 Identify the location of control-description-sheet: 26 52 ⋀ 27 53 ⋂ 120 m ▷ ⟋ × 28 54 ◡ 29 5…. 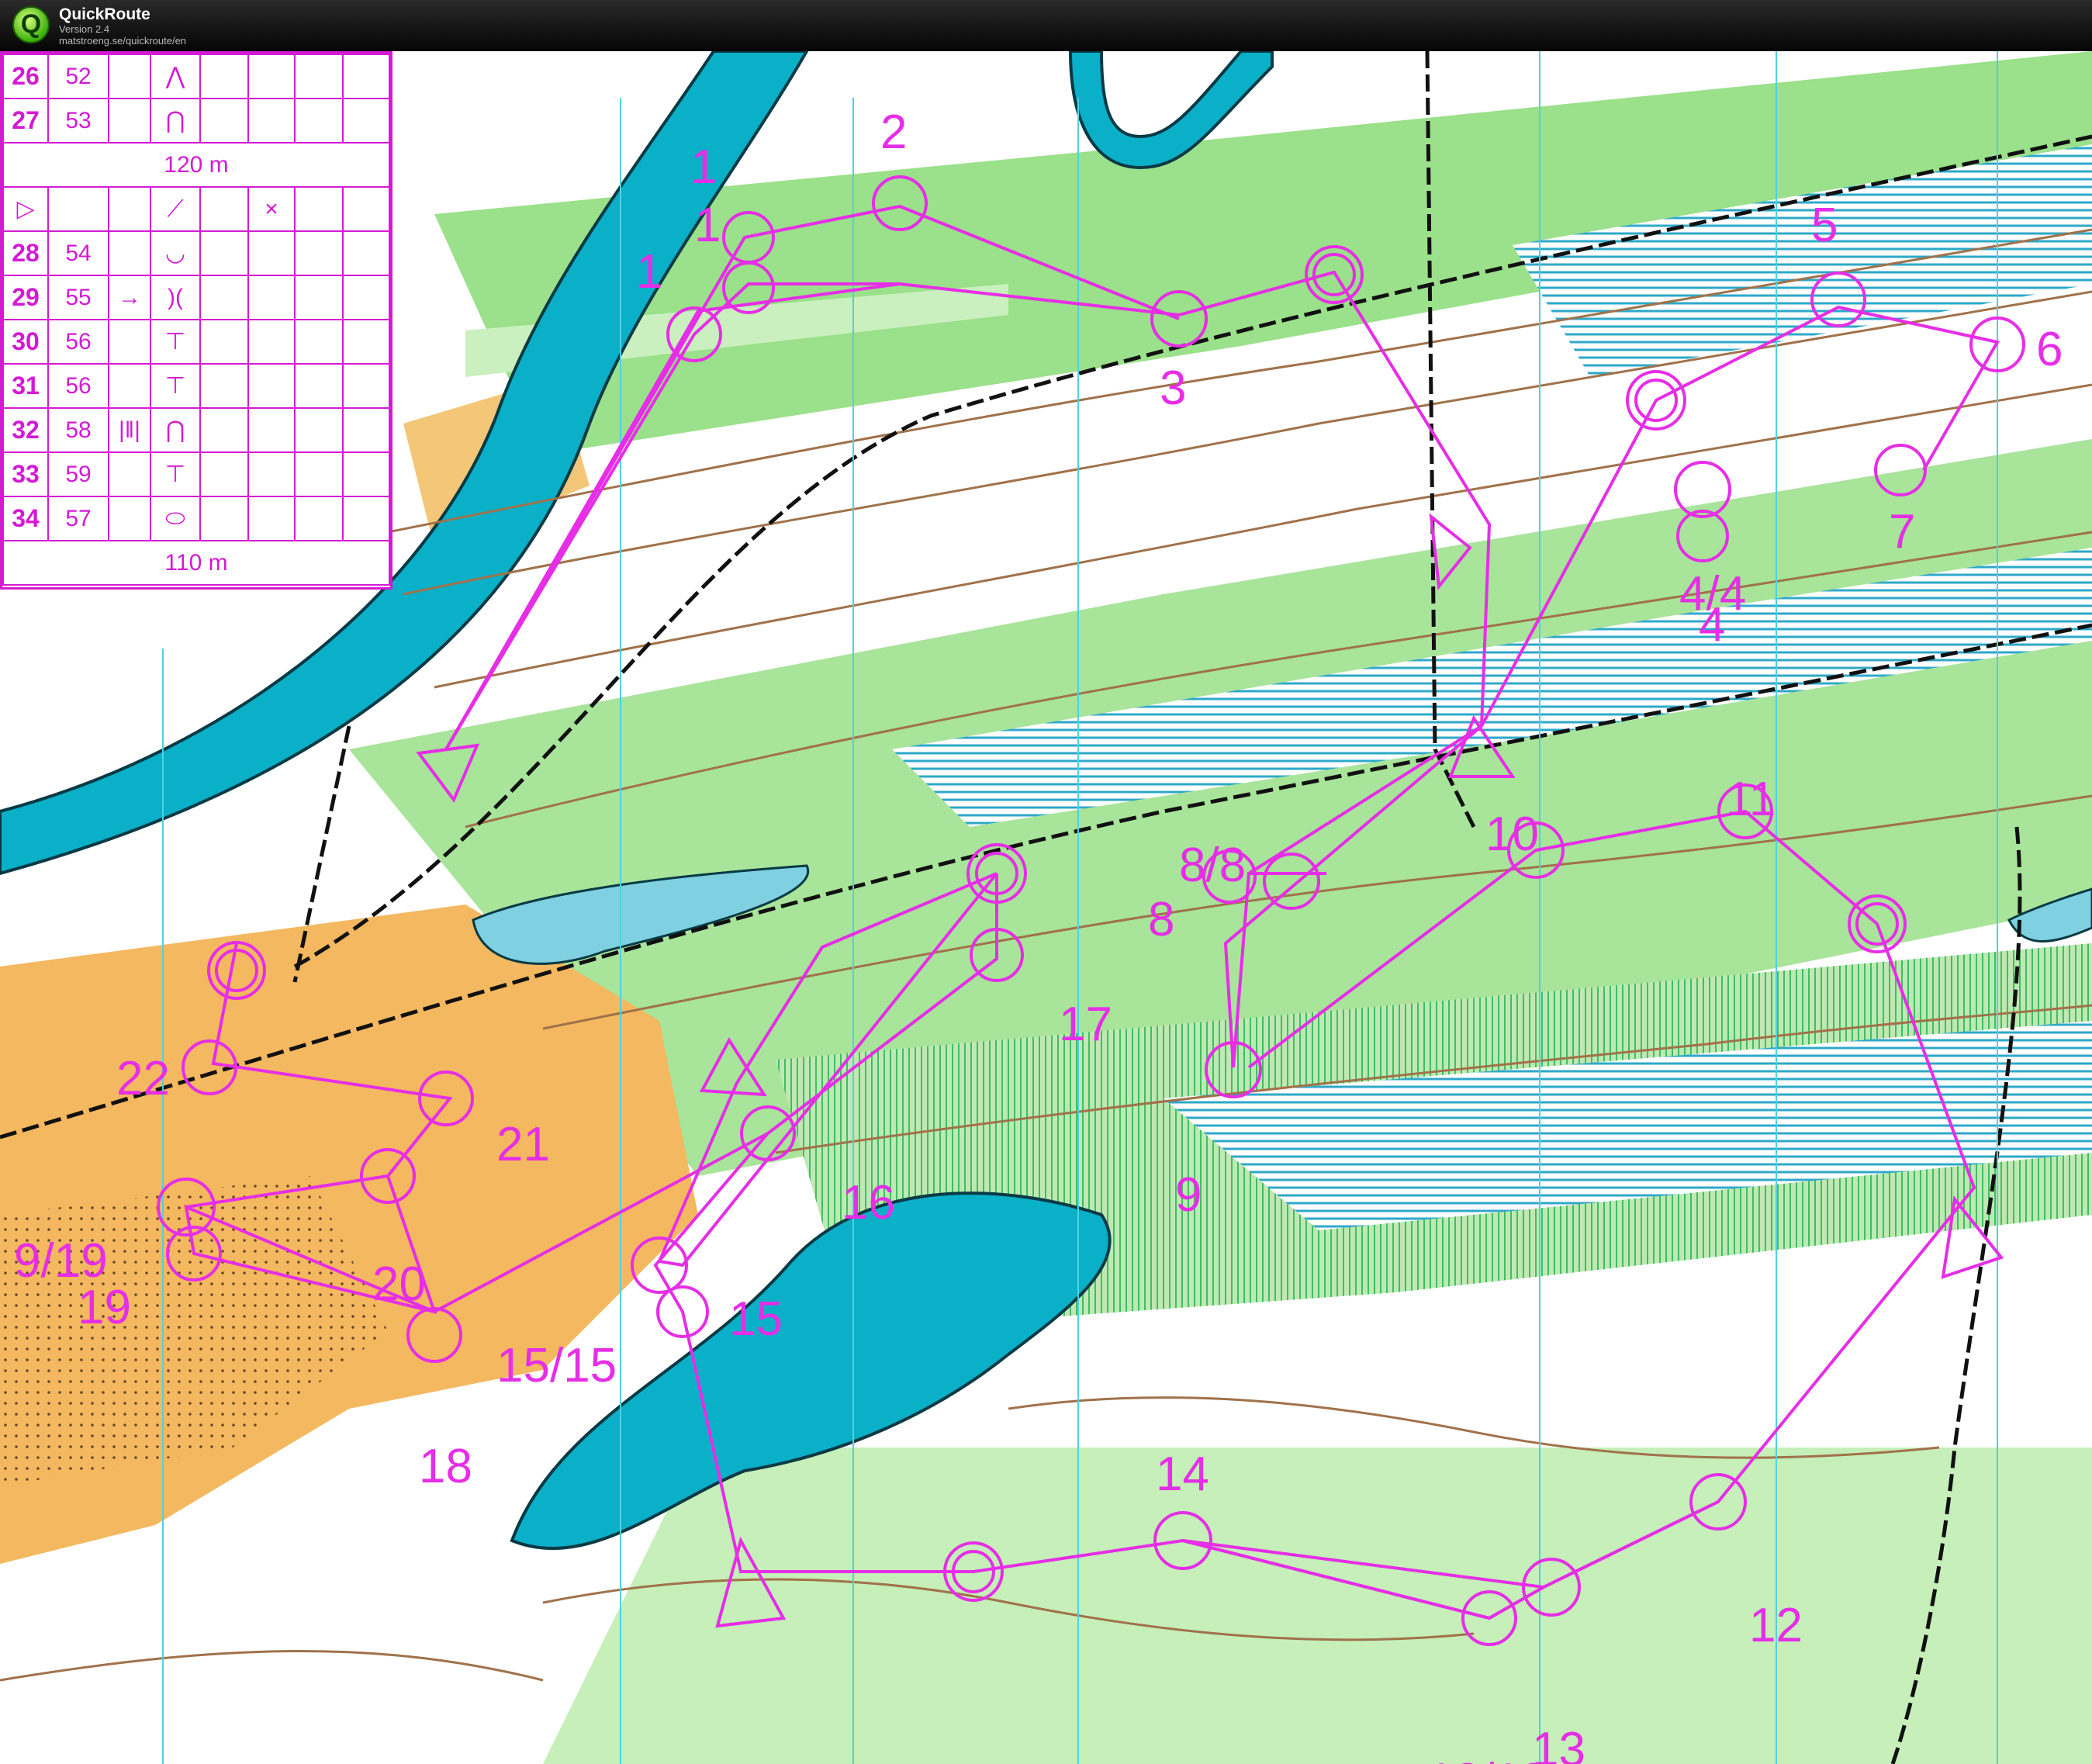
(196, 320).